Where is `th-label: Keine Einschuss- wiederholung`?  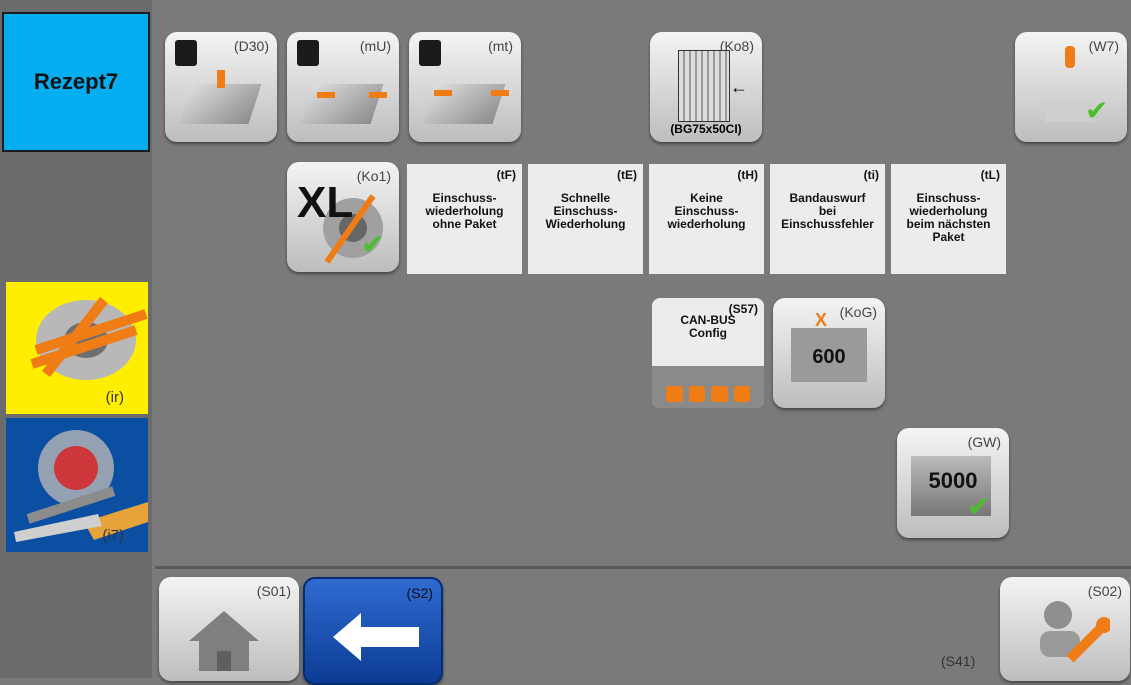
th-label: Keine Einschuss- wiederholung is located at coordinates (706, 211).